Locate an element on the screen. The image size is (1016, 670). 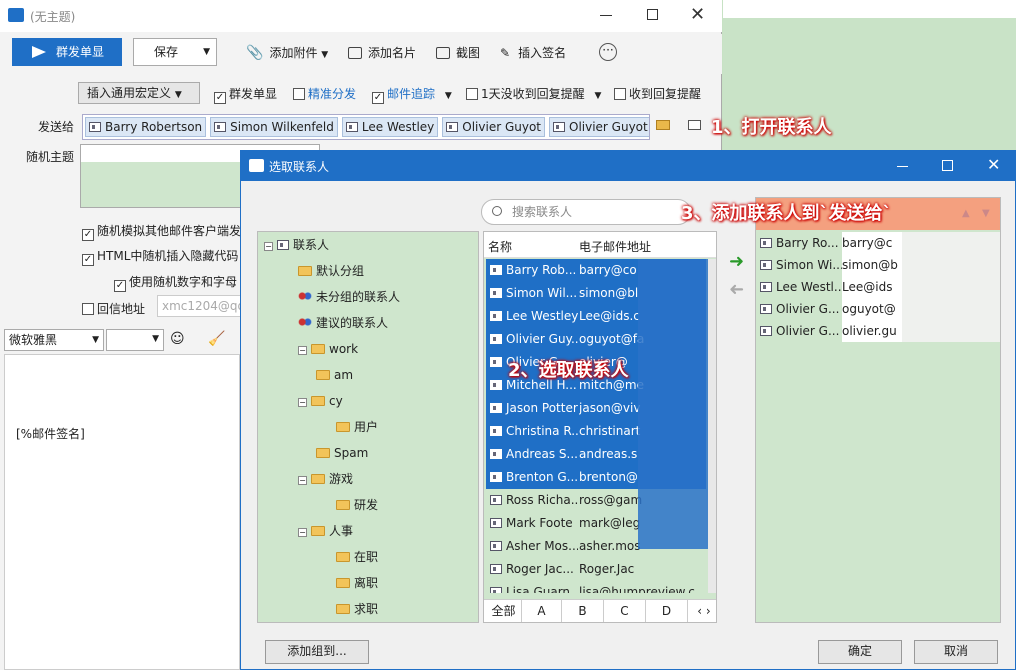
save-button: 保存 ▼ is located at coordinates (175, 52).